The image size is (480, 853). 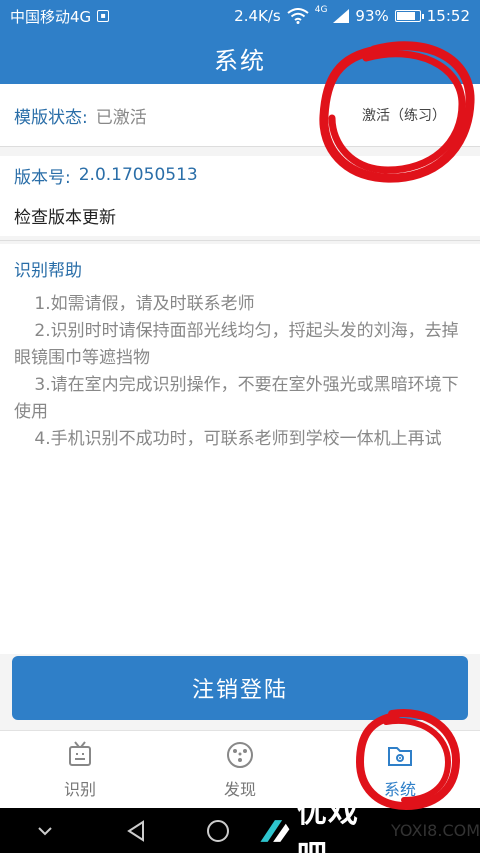 I want to click on help-item: 3.请在室内完成识别操作，不要在室外强光或黑暗环境下使用, so click(x=236, y=398).